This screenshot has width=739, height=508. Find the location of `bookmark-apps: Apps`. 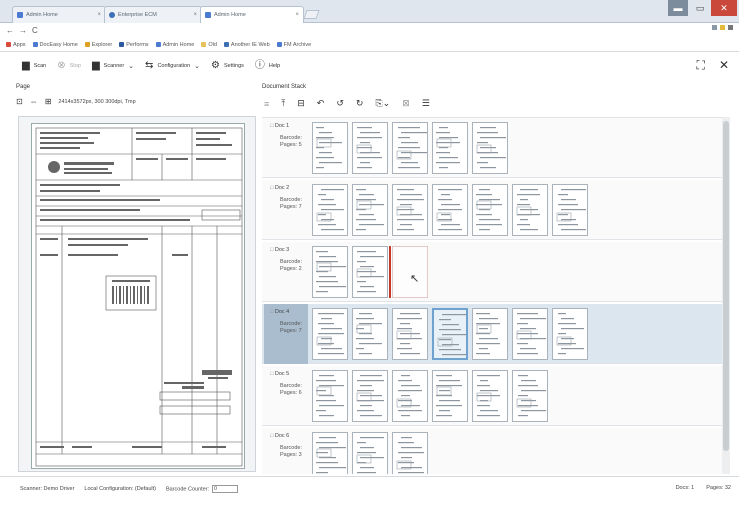

bookmark-apps: Apps is located at coordinates (16, 45).